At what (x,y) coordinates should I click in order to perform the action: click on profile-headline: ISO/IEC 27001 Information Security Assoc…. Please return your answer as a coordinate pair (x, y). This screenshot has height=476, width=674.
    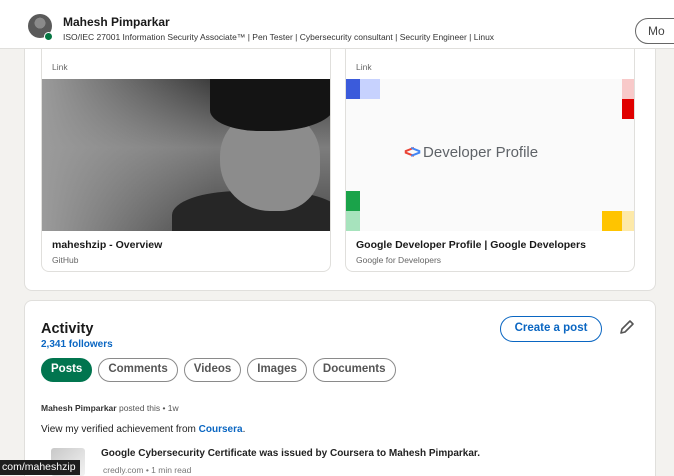
    Looking at the image, I should click on (279, 37).